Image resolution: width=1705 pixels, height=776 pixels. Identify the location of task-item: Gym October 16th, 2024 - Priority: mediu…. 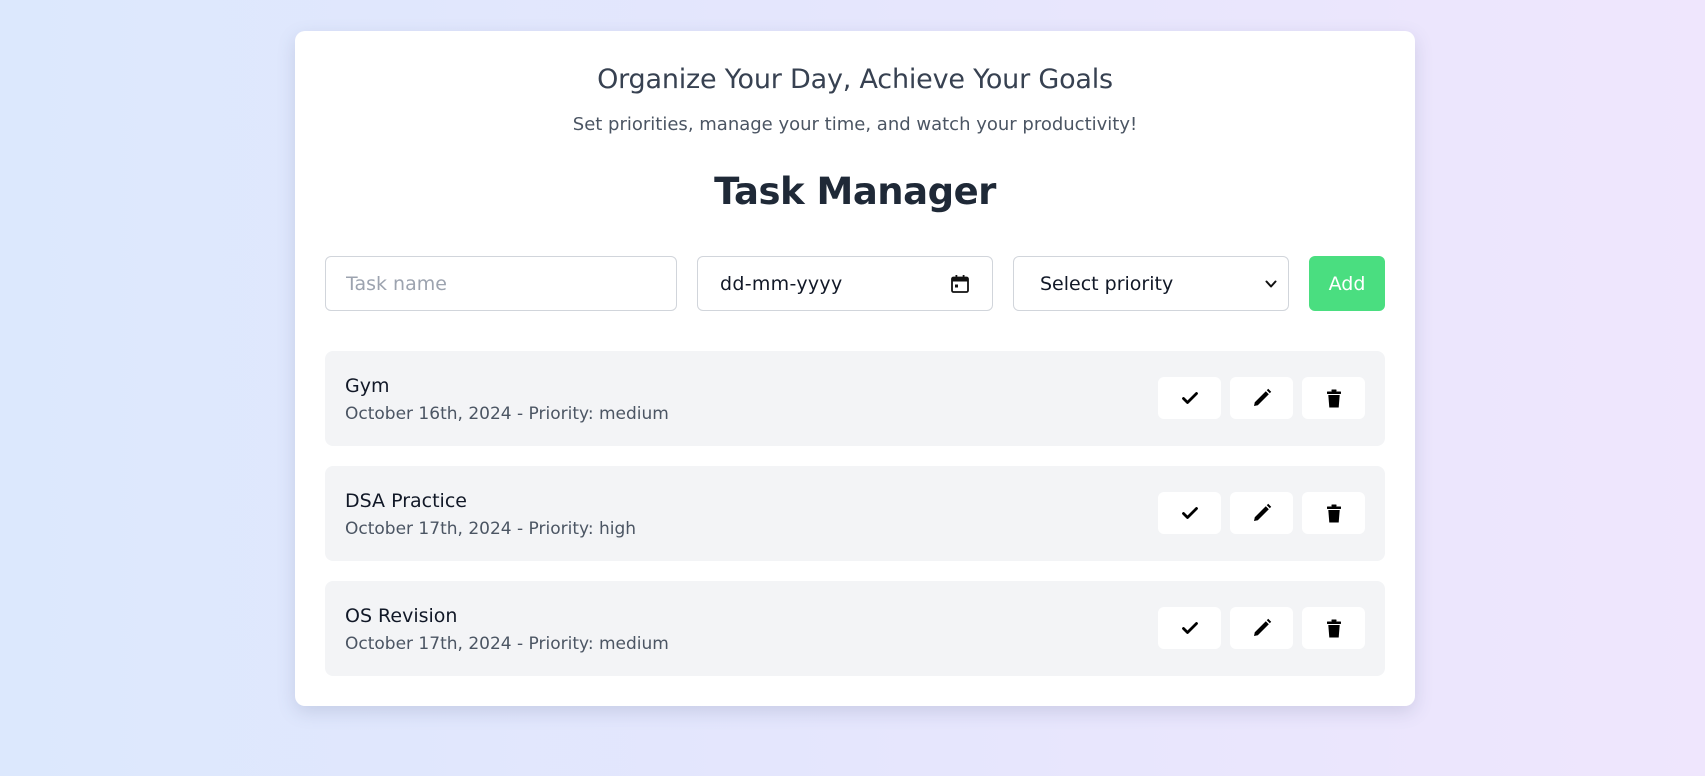
(855, 398).